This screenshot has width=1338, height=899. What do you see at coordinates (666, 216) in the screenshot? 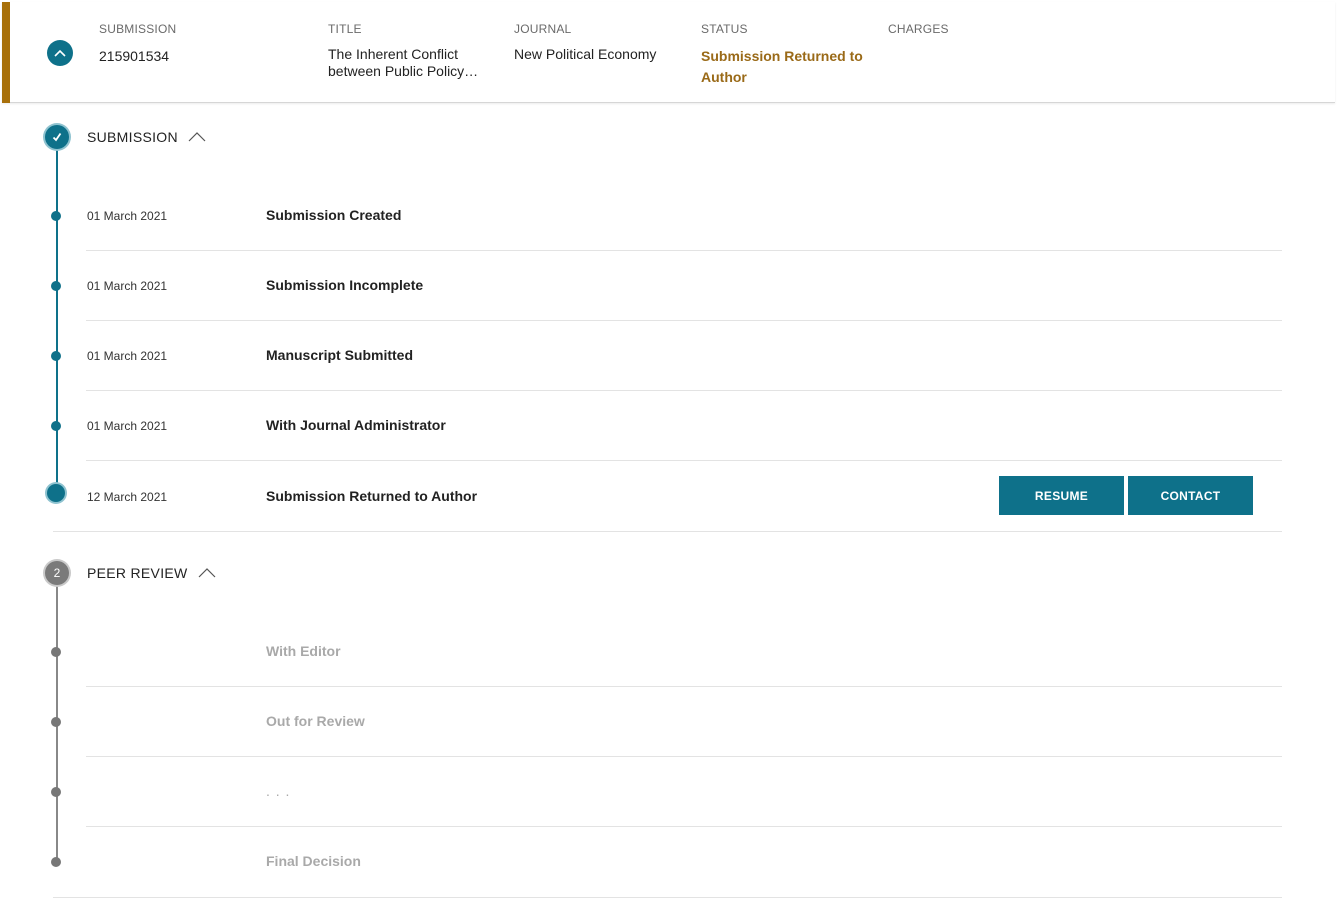
I see `timeline-event: 01 March 2021 Submission Created` at bounding box center [666, 216].